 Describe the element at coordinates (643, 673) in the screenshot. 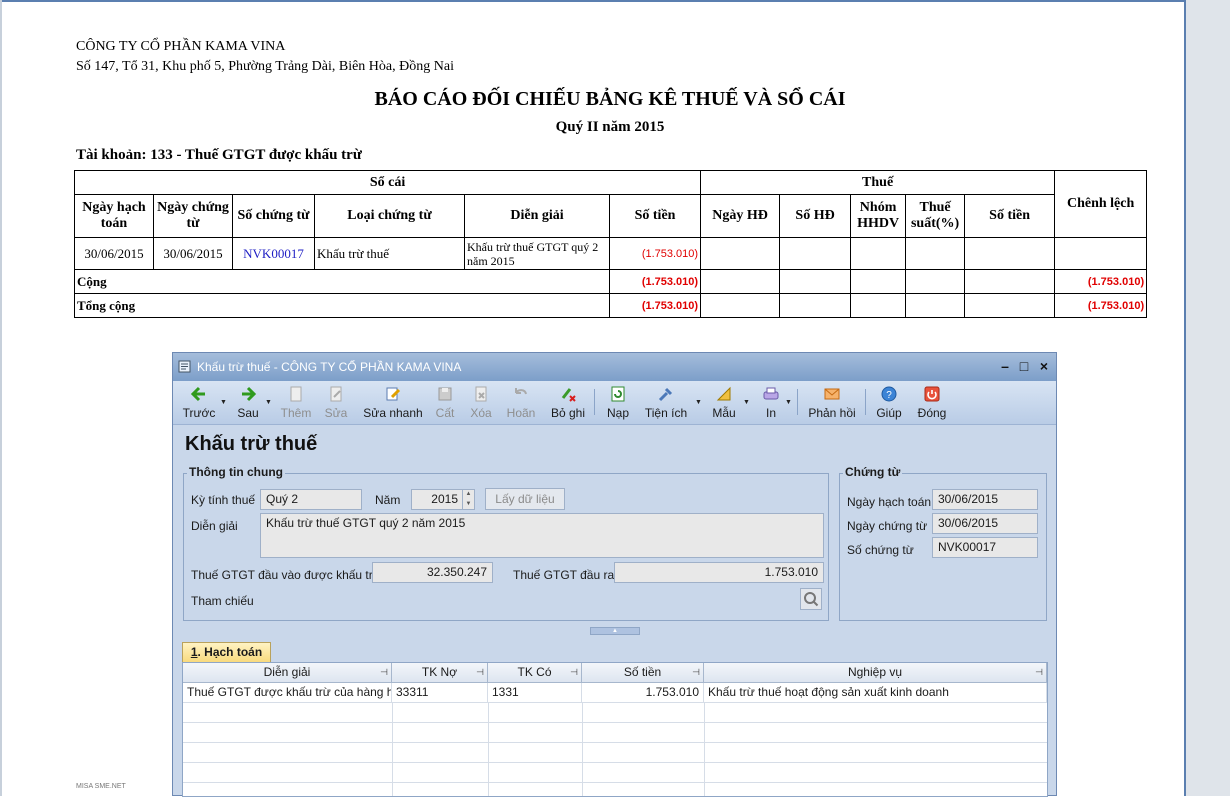

I see `grid-header-so-tien: Số tiền ⊣` at that location.